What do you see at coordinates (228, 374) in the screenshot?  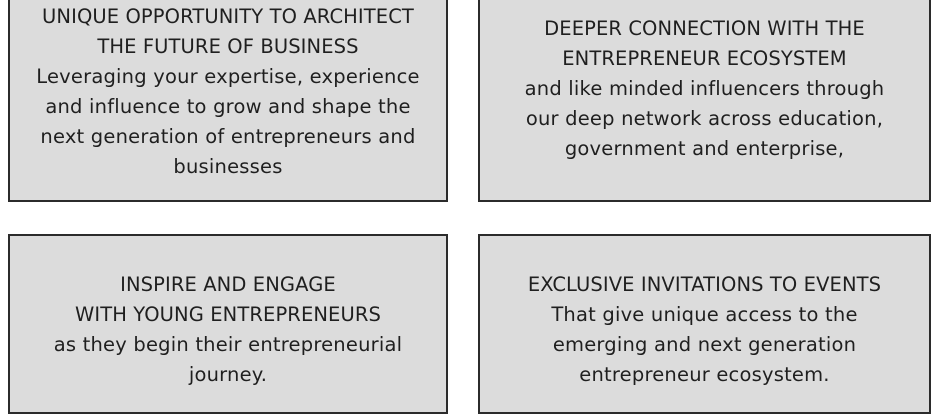 I see `card-body-line: journey.` at bounding box center [228, 374].